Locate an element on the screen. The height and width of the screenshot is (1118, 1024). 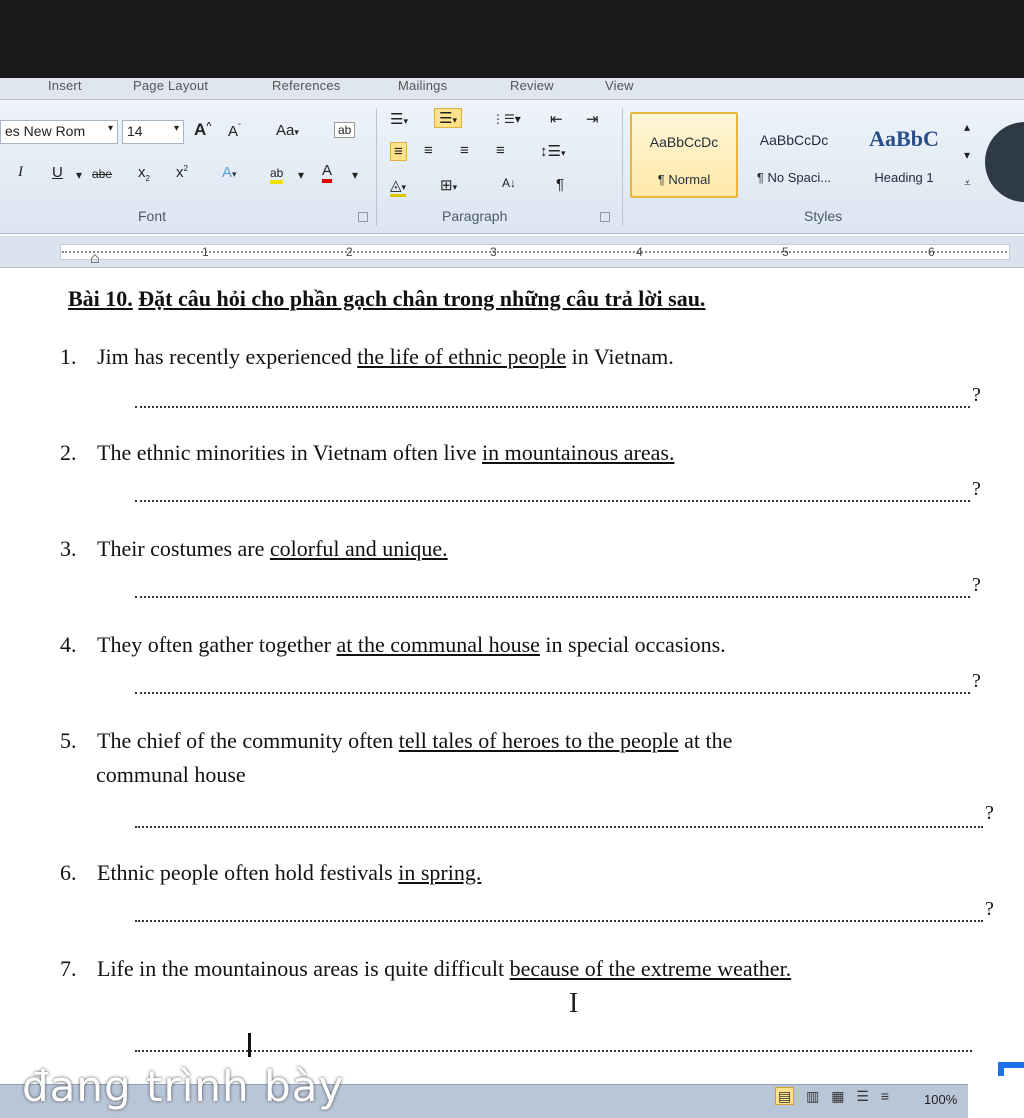
tab-review: Review is located at coordinates (532, 85).